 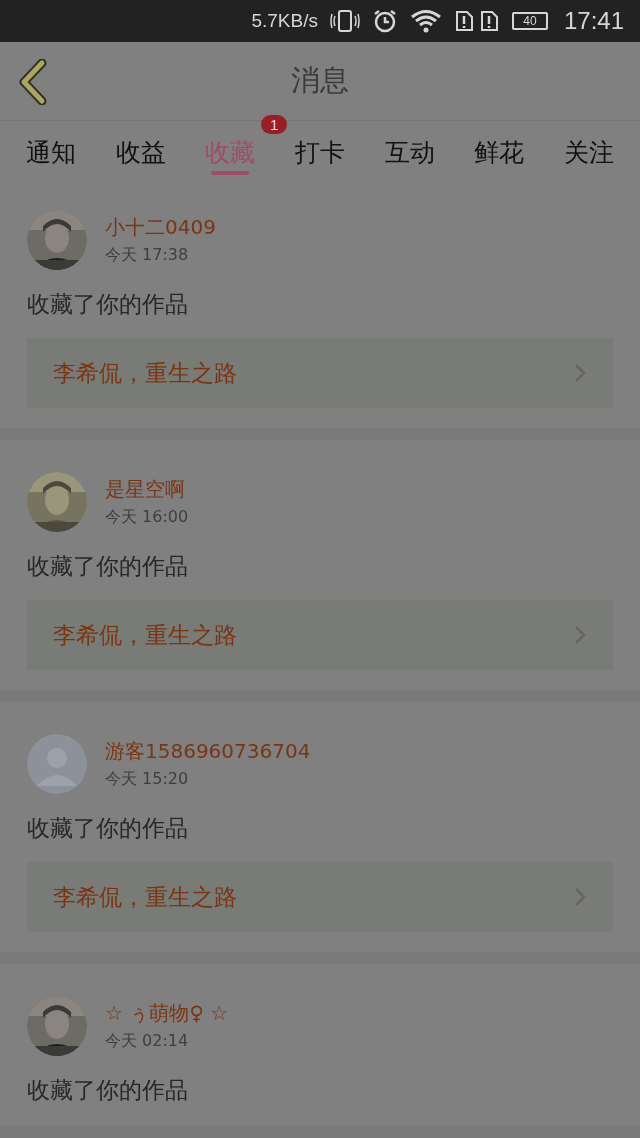 What do you see at coordinates (588, 149) in the screenshot?
I see `tab: 关注` at bounding box center [588, 149].